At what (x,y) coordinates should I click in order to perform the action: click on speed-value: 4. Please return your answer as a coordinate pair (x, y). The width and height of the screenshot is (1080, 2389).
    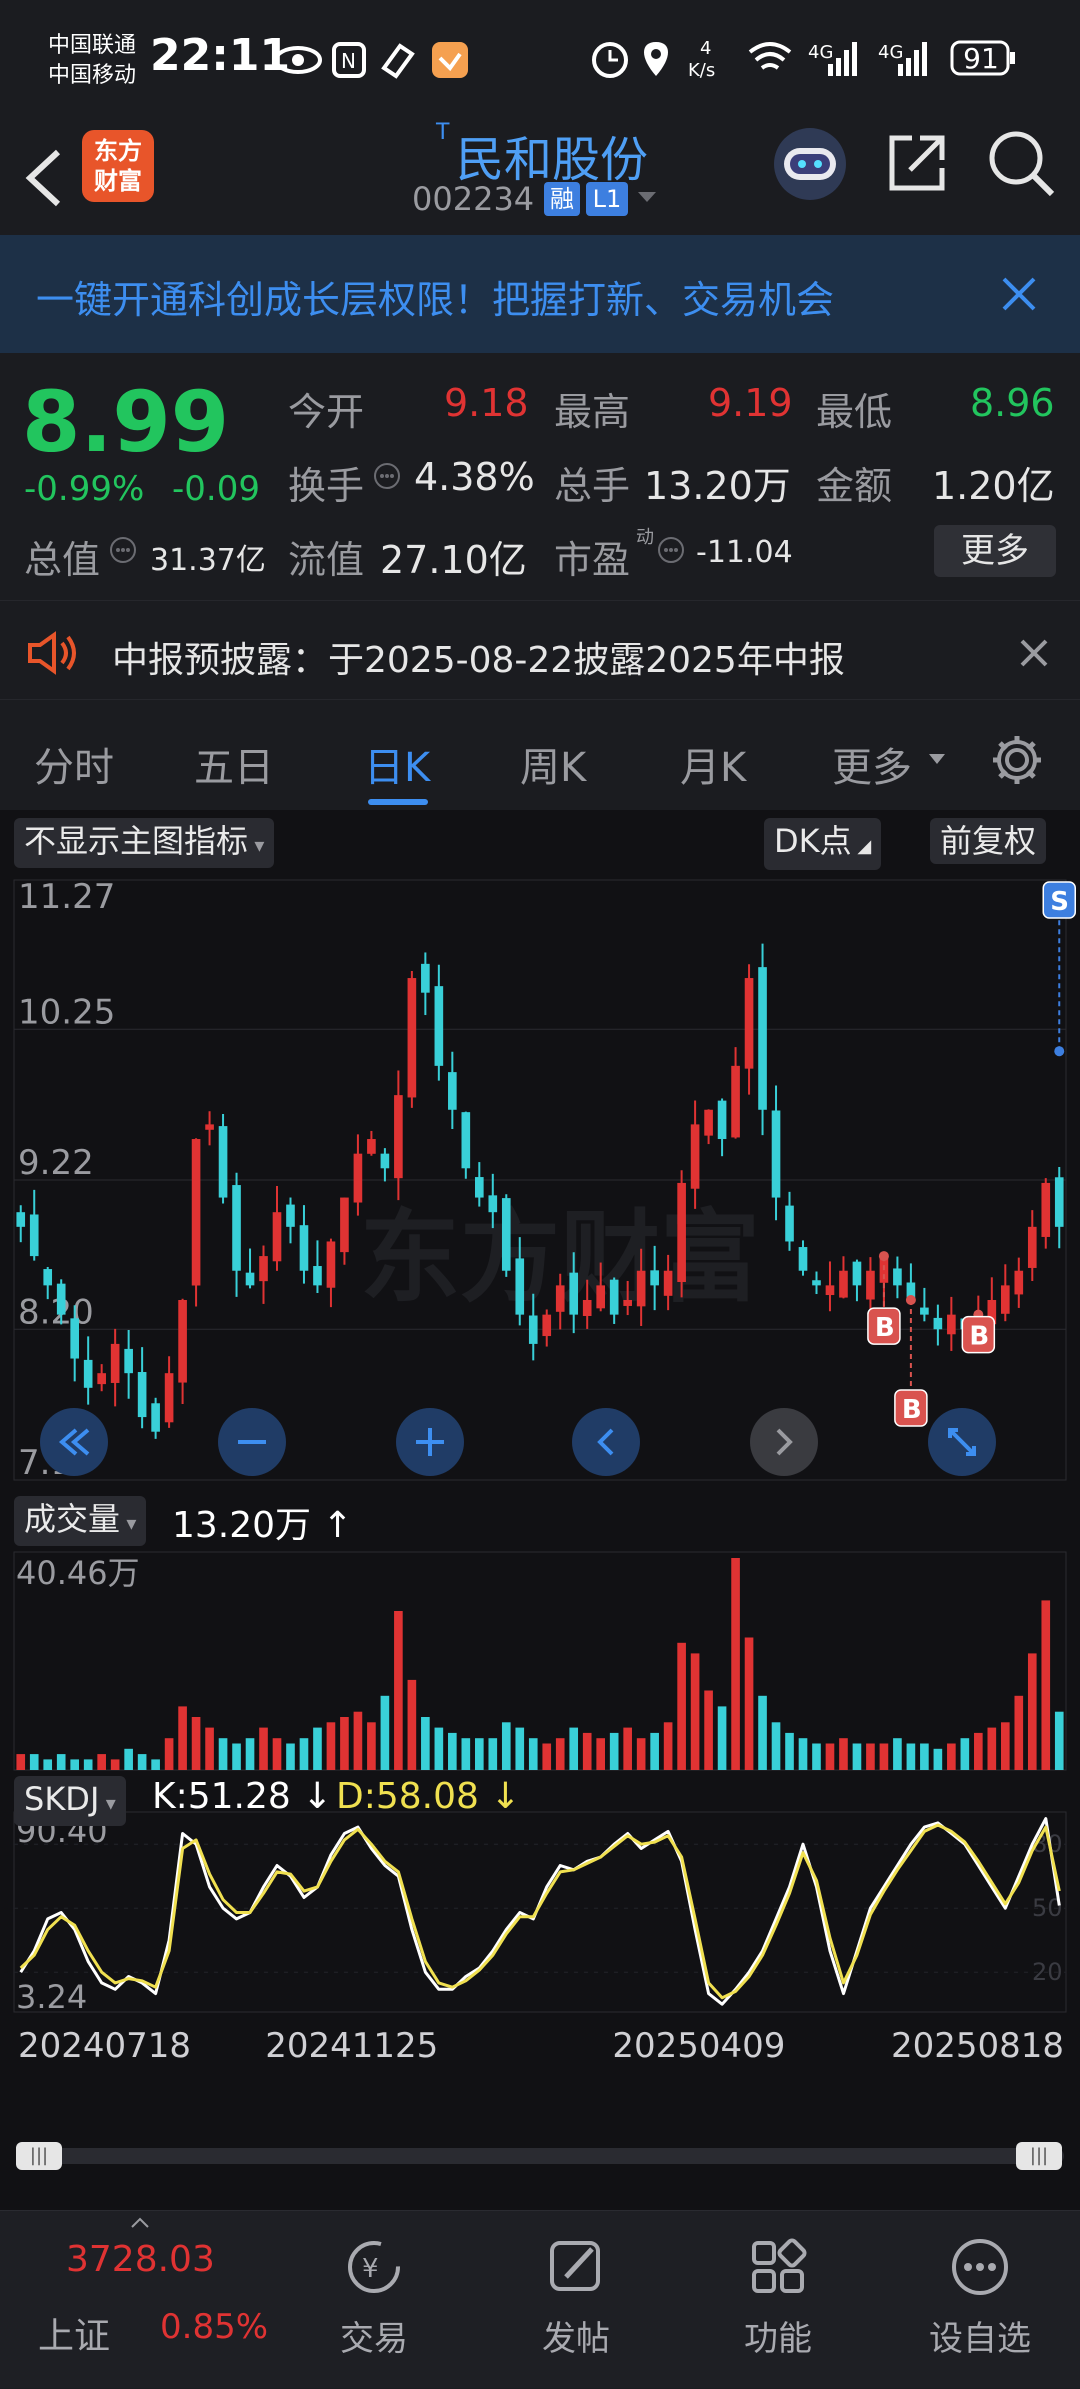
    Looking at the image, I should click on (705, 48).